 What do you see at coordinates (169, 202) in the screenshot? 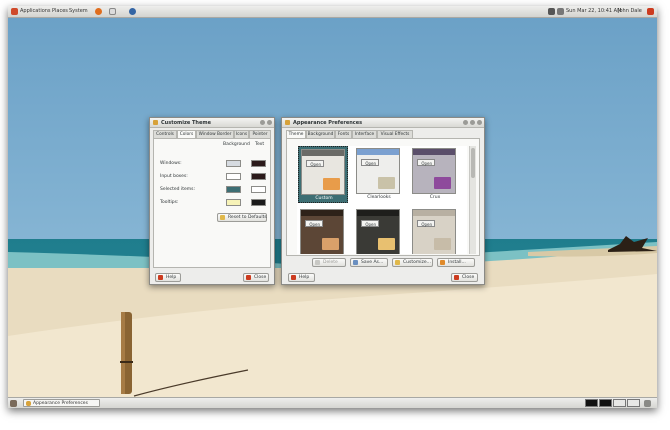
I see `tooltips-label: Tooltips:` at bounding box center [169, 202].